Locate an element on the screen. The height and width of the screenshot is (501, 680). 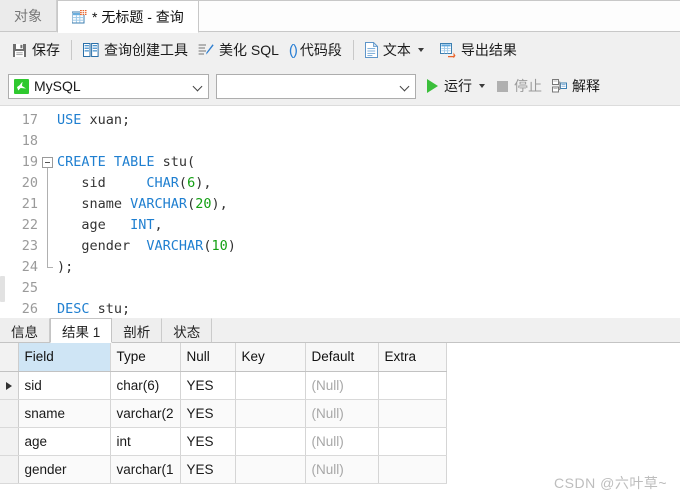
table-row: sid char(6) YES (Null) is located at coordinates (223, 385).